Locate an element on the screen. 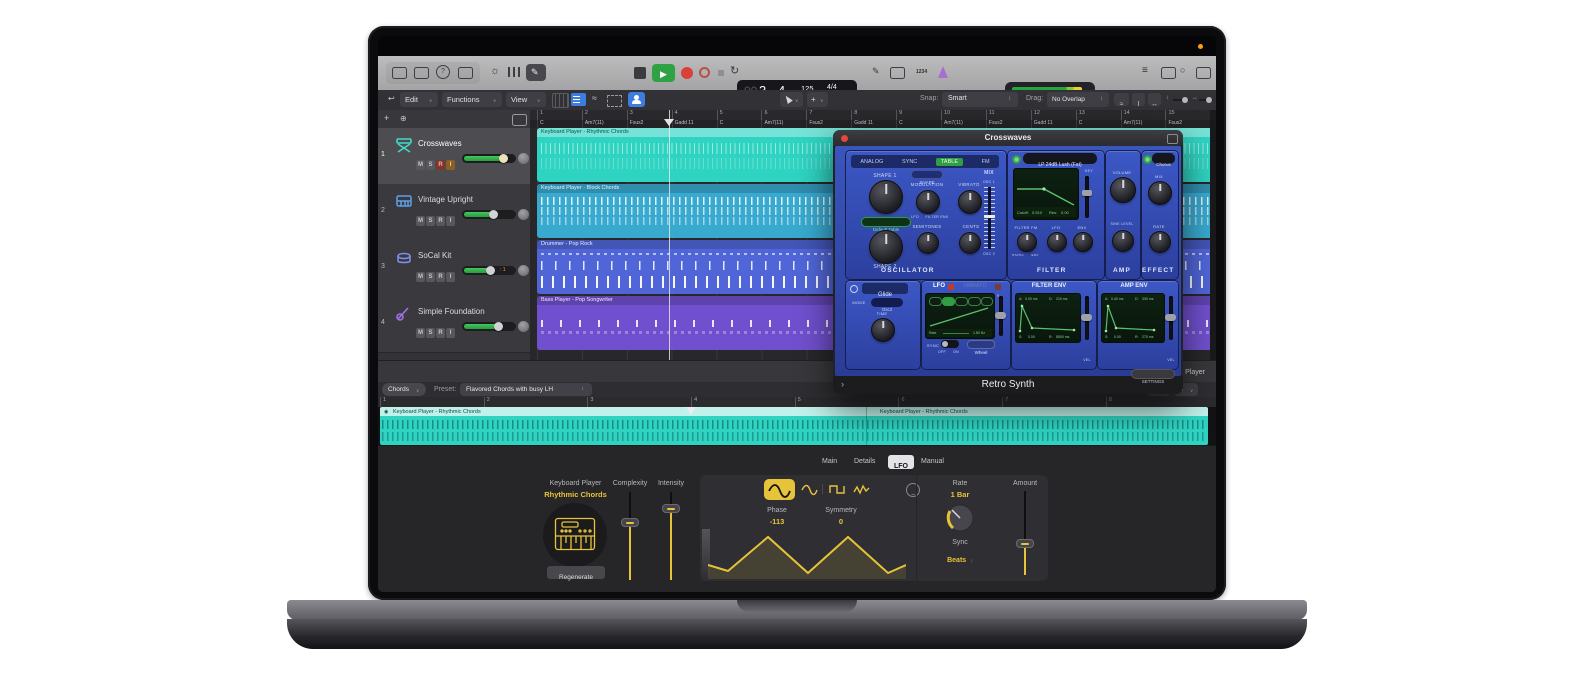 Image resolution: width=1594 pixels, height=683 pixels. editor-region-body is located at coordinates (794, 430).